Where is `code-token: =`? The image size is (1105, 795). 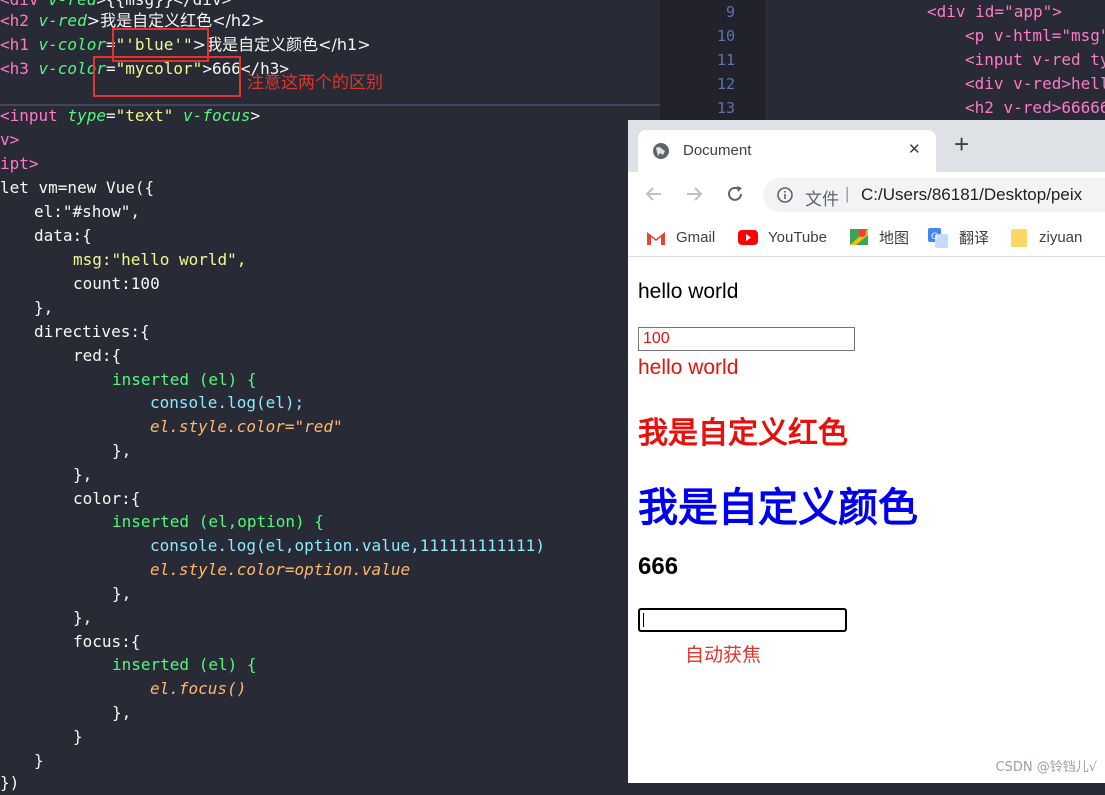
code-token: = is located at coordinates (110, 115).